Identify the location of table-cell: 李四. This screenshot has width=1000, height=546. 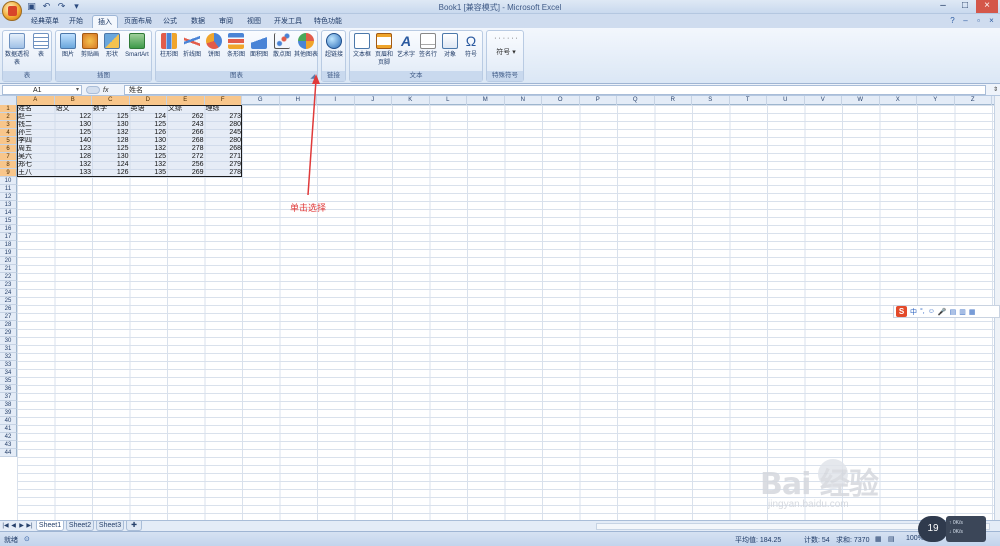
(36, 141).